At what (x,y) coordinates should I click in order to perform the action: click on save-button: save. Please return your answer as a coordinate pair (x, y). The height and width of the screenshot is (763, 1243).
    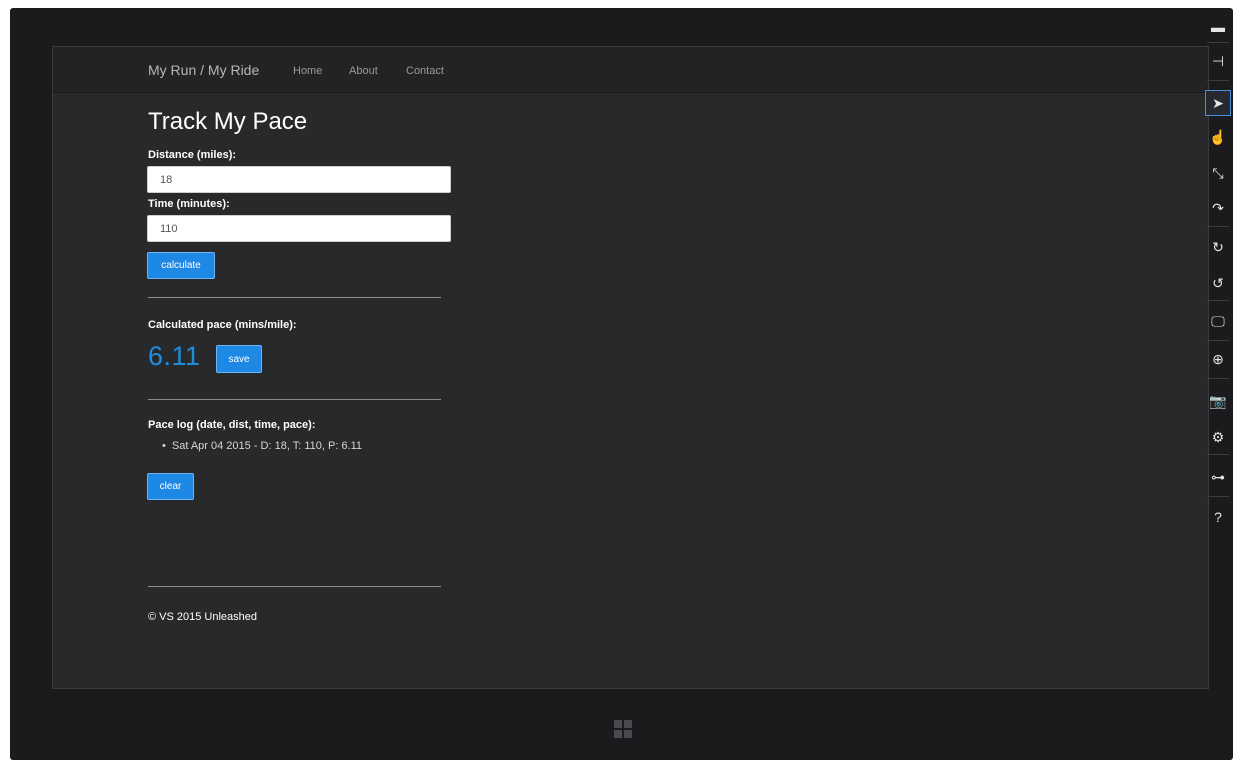
    Looking at the image, I should click on (239, 359).